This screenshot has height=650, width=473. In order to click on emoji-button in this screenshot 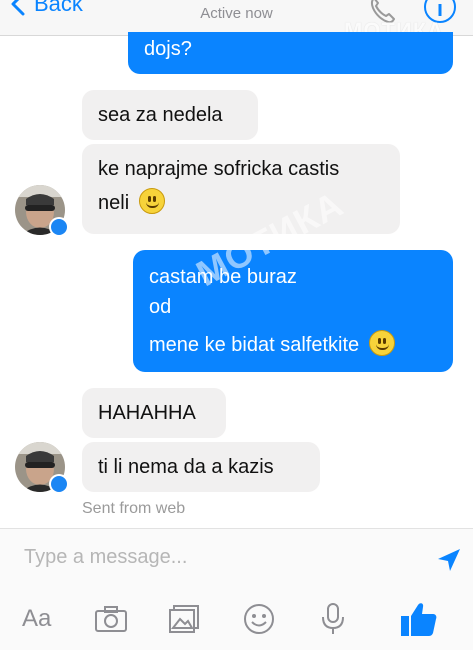, I will do `click(259, 619)`.